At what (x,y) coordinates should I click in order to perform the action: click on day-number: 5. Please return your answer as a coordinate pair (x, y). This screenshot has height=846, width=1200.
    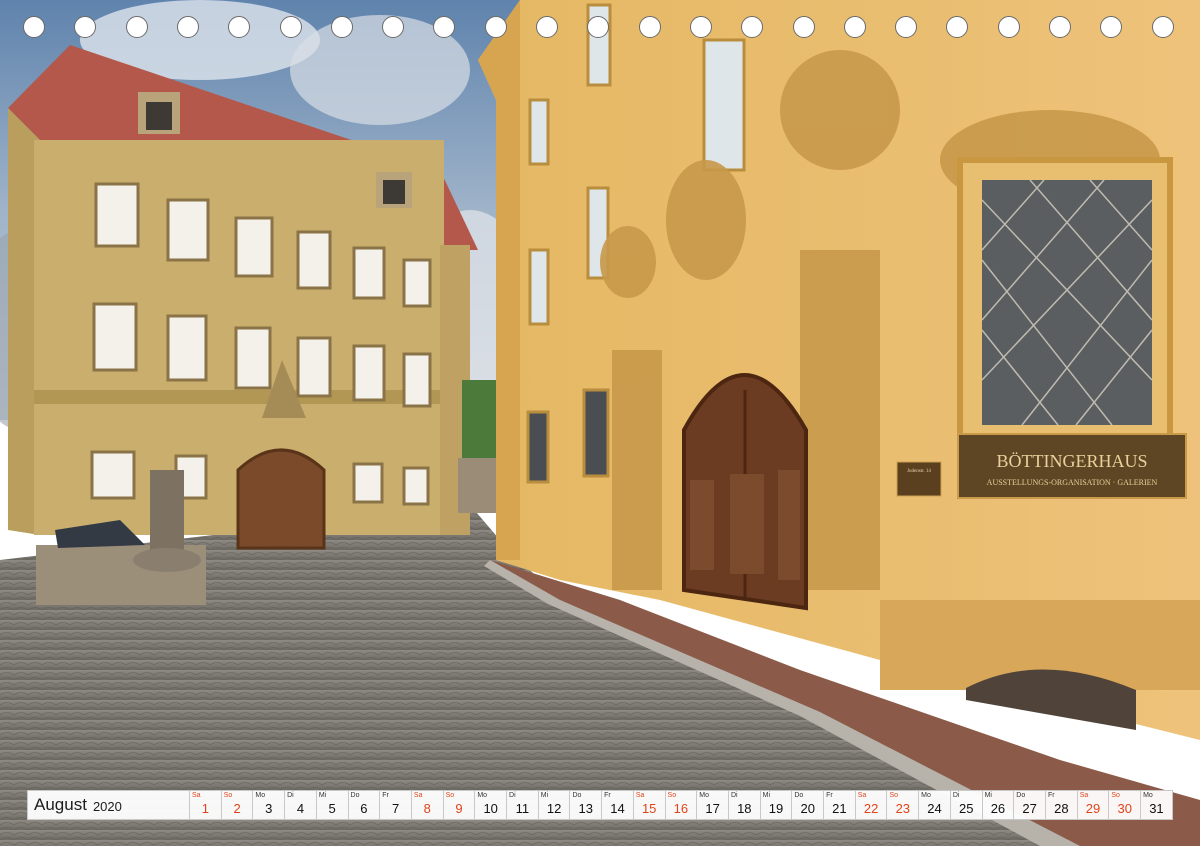
    Looking at the image, I should click on (332, 808).